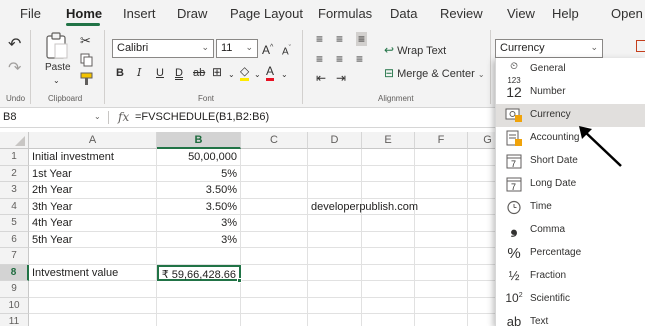  Describe the element at coordinates (570, 184) in the screenshot. I see `format-long-date: 7 Long Date` at that location.